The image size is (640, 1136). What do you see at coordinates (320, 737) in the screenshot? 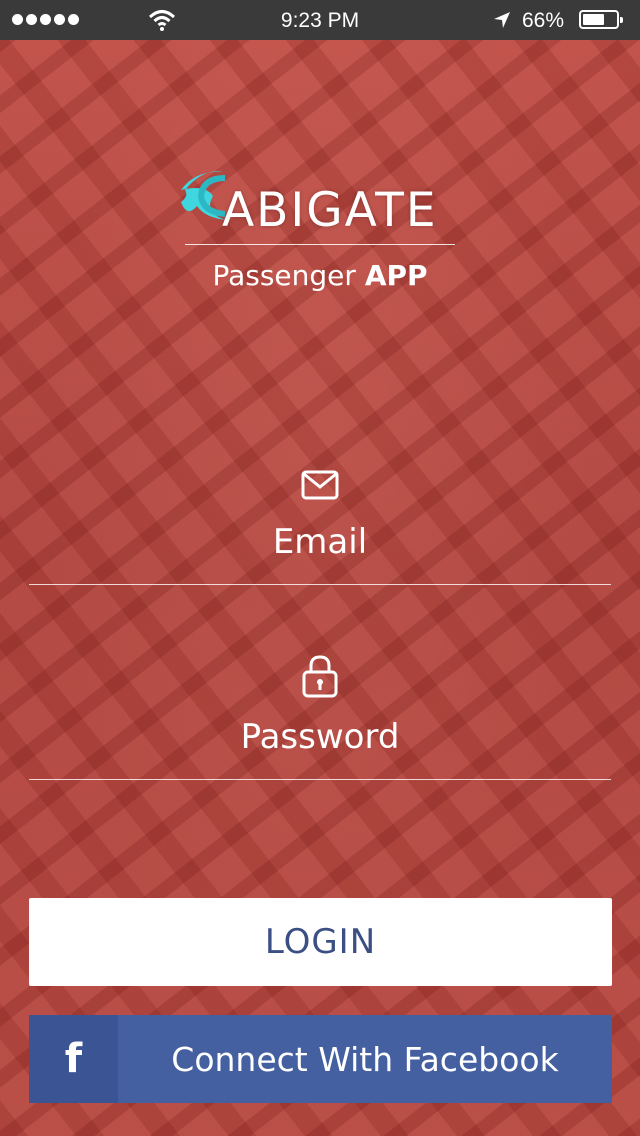
I see `password-field: Password` at bounding box center [320, 737].